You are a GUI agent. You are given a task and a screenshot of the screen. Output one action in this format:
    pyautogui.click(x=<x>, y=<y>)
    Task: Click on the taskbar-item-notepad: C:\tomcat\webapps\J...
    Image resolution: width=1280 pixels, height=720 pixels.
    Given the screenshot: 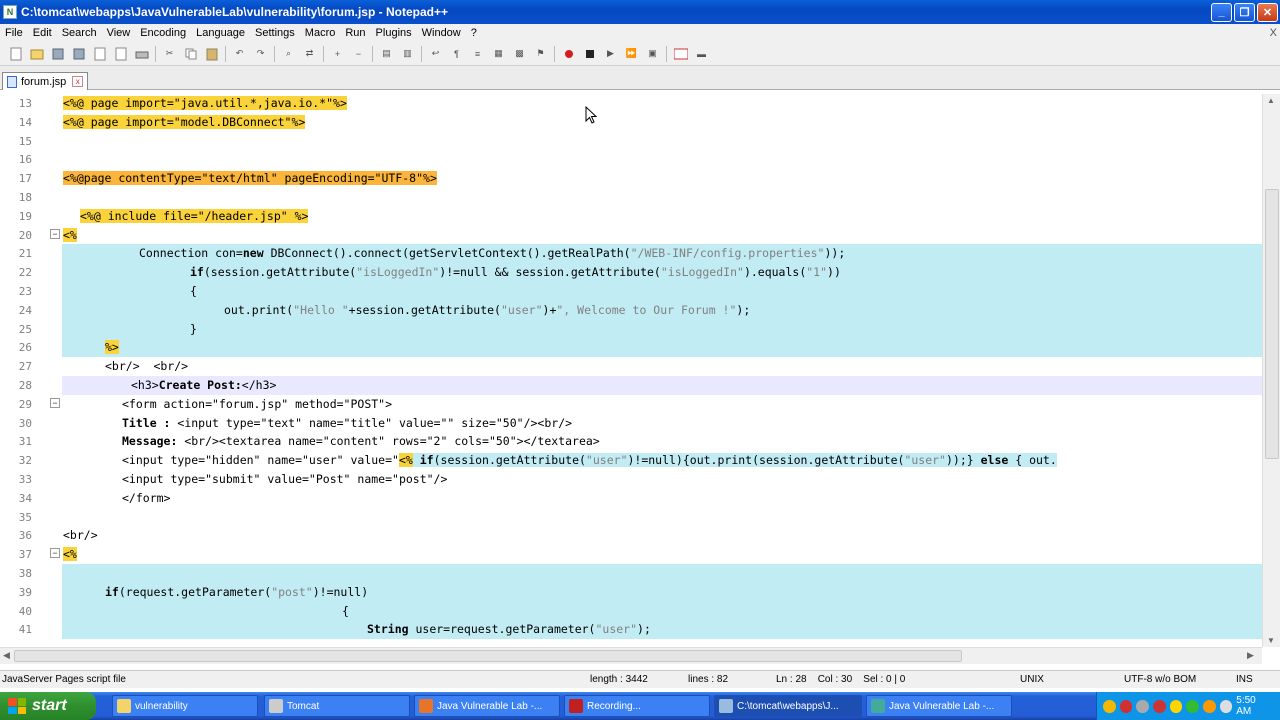 What is the action you would take?
    pyautogui.click(x=788, y=706)
    